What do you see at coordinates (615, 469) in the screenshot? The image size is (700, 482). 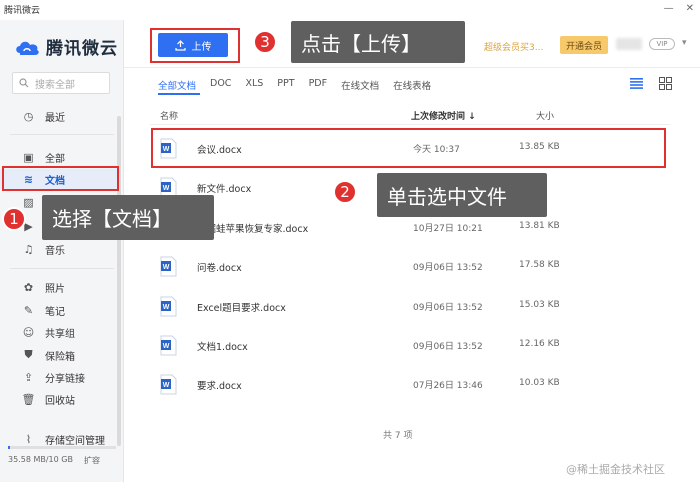 I see `watermark: @稀土掘金技术社区` at bounding box center [615, 469].